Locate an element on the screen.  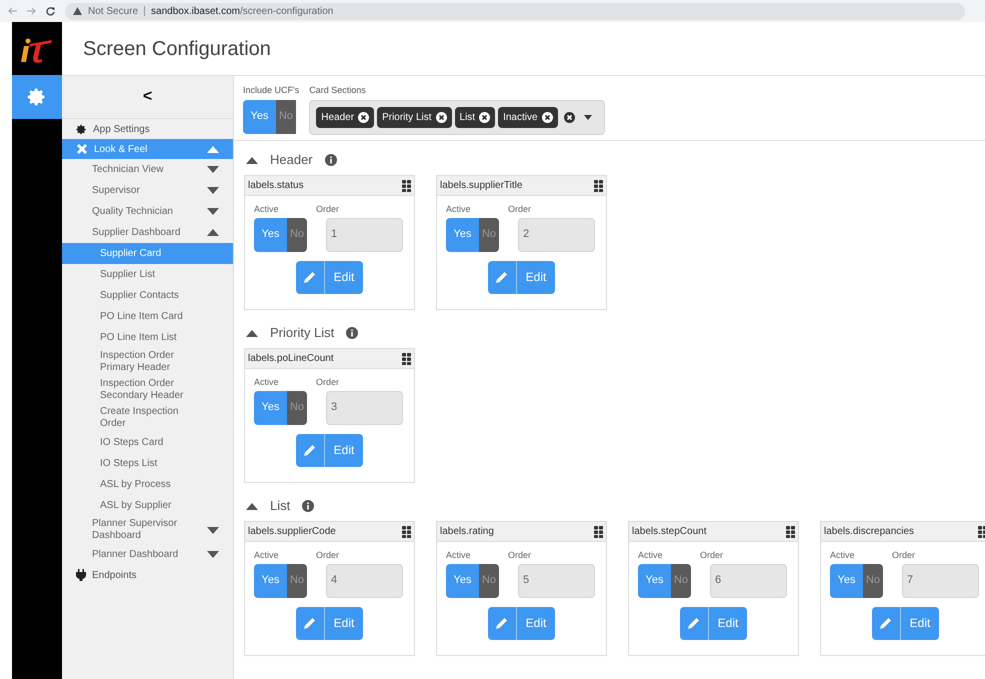
order-field: 1 is located at coordinates (364, 235).